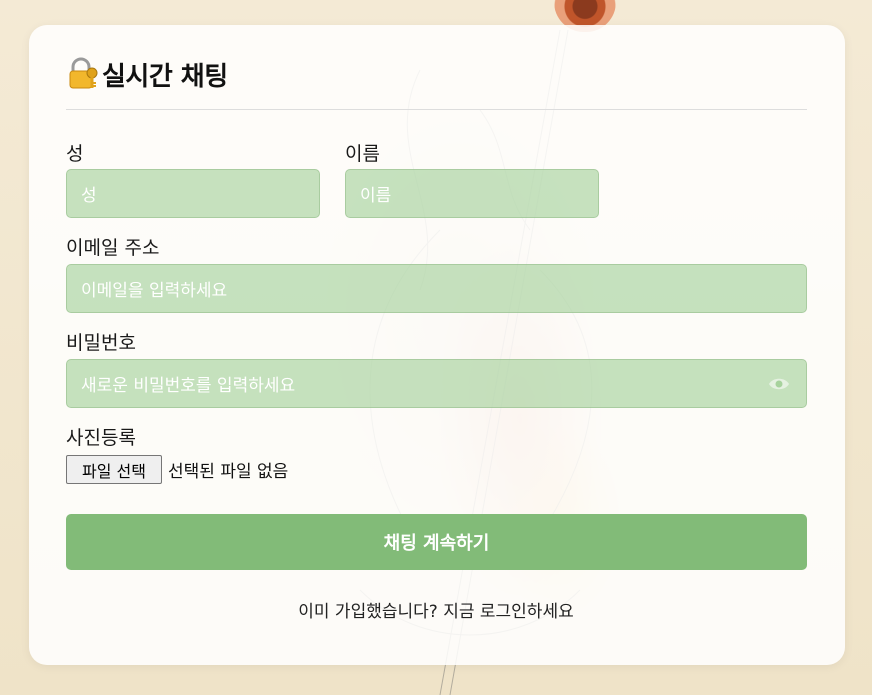 This screenshot has height=695, width=872. Describe the element at coordinates (376, 196) in the screenshot. I see `first-name-placeholder: 이름` at that location.